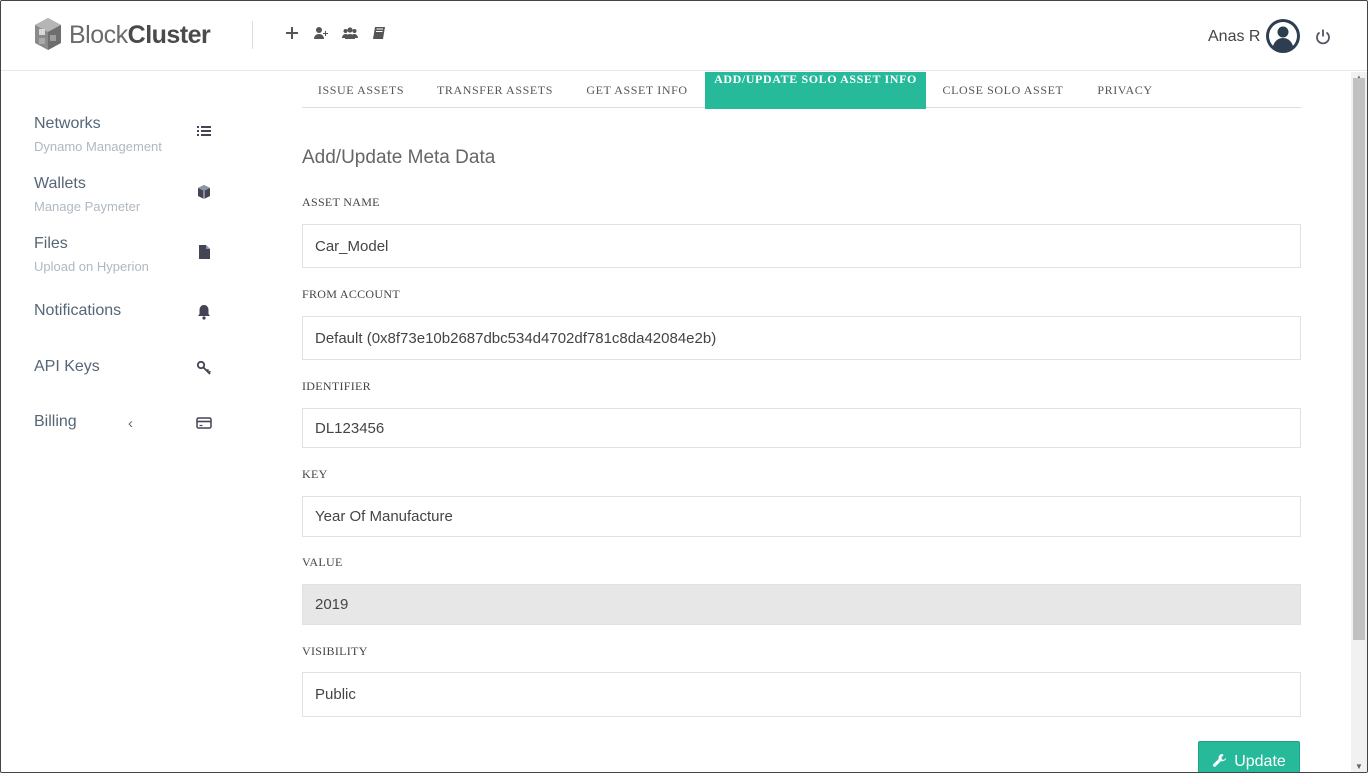  What do you see at coordinates (204, 252) in the screenshot?
I see `file-icon` at bounding box center [204, 252].